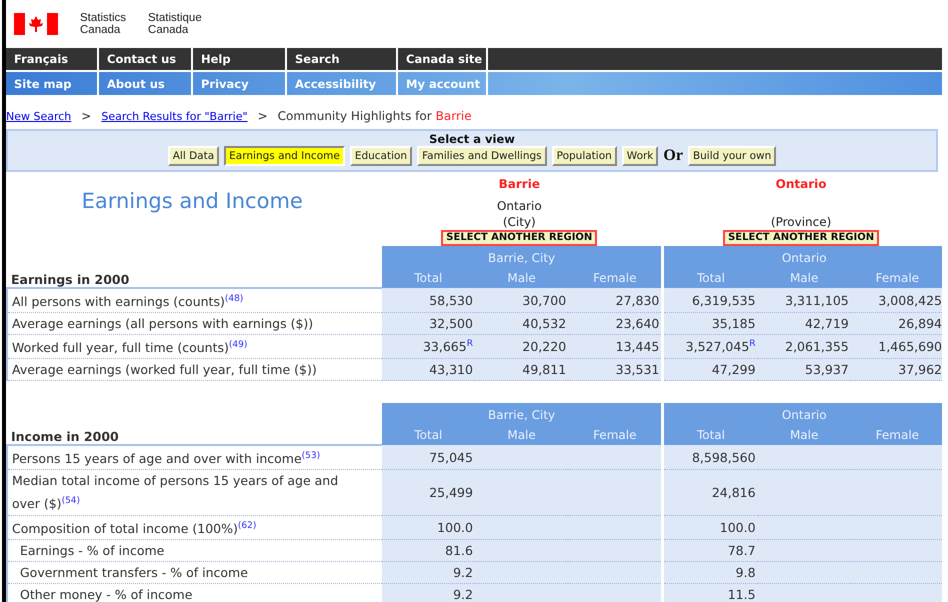  I want to click on footnote-link: (54), so click(71, 501).